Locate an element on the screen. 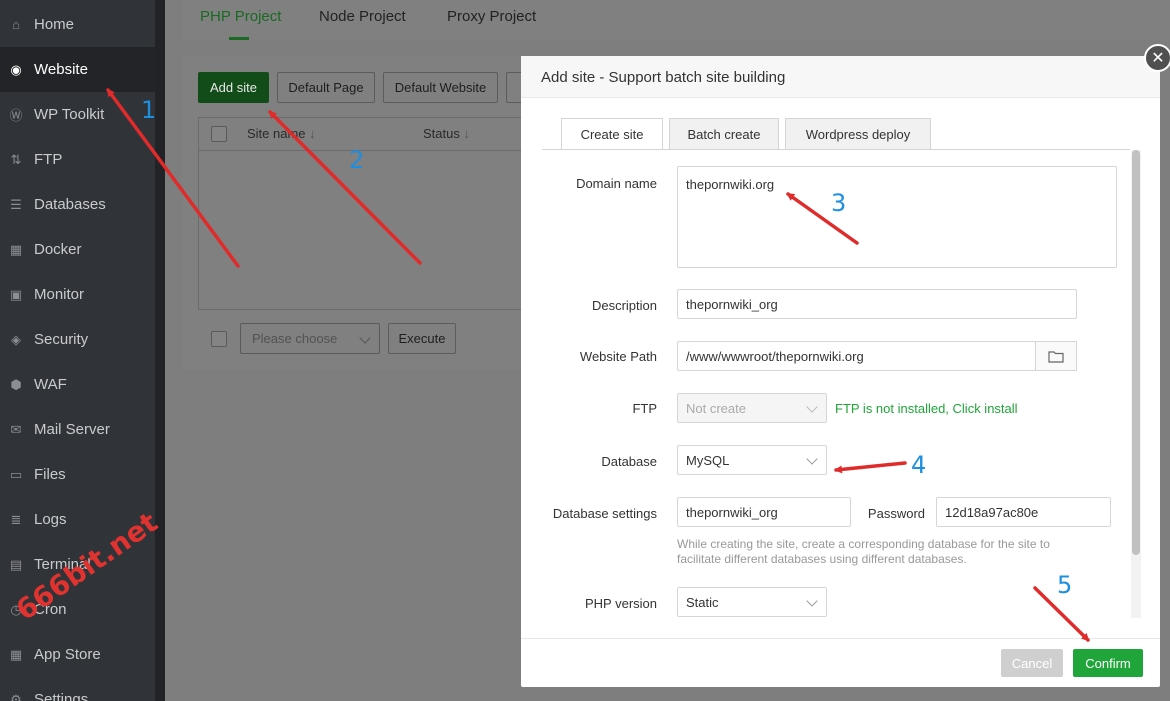 The height and width of the screenshot is (701, 1170). annotation-number-1: 1 is located at coordinates (149, 110).